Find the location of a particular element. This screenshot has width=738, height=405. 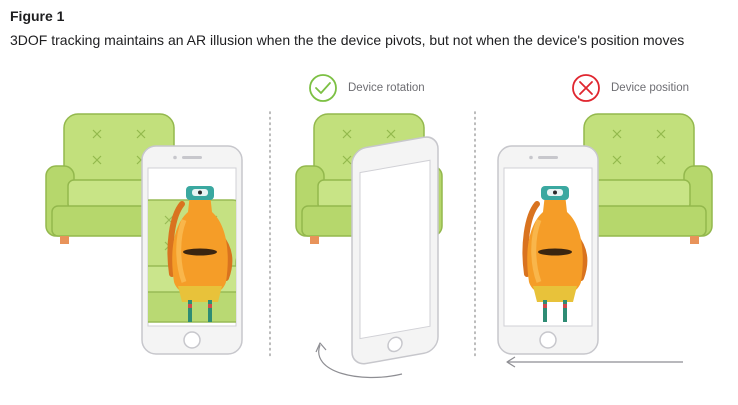

rotated-phone-illustration is located at coordinates (395, 250).